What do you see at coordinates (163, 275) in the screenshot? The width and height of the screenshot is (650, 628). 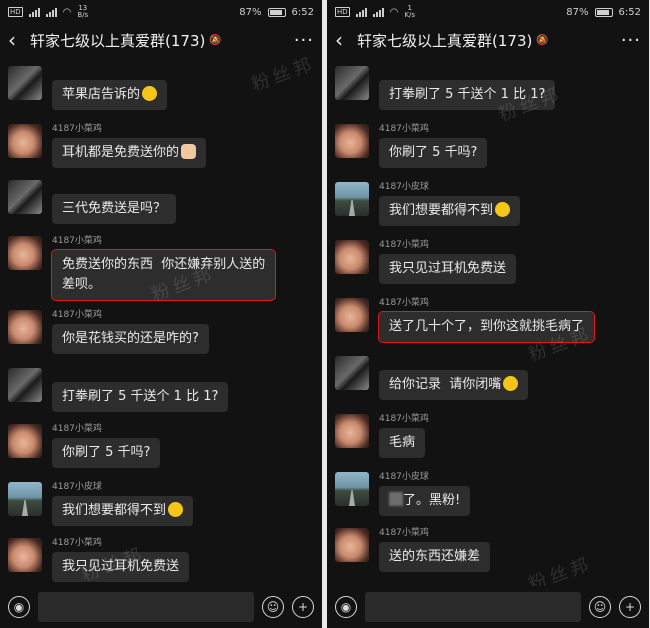 I see `highlighted-message-bubble: 免费送你的东西 你还嫌弃别人送的 差呗。` at bounding box center [163, 275].